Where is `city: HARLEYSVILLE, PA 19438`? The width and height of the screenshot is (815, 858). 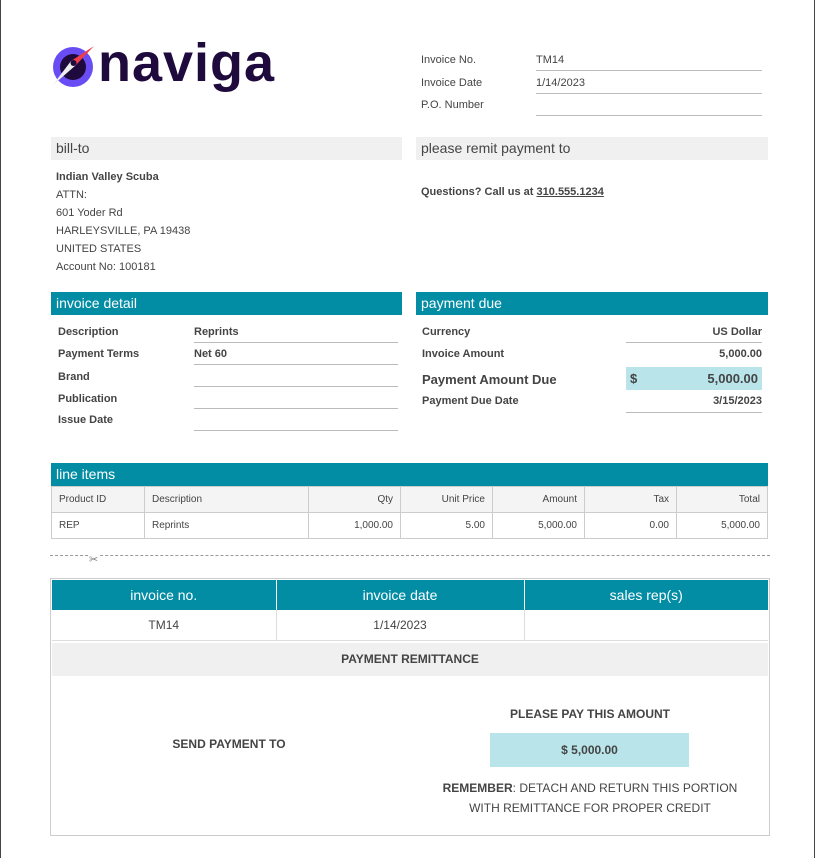 city: HARLEYSVILLE, PA 19438 is located at coordinates (123, 231).